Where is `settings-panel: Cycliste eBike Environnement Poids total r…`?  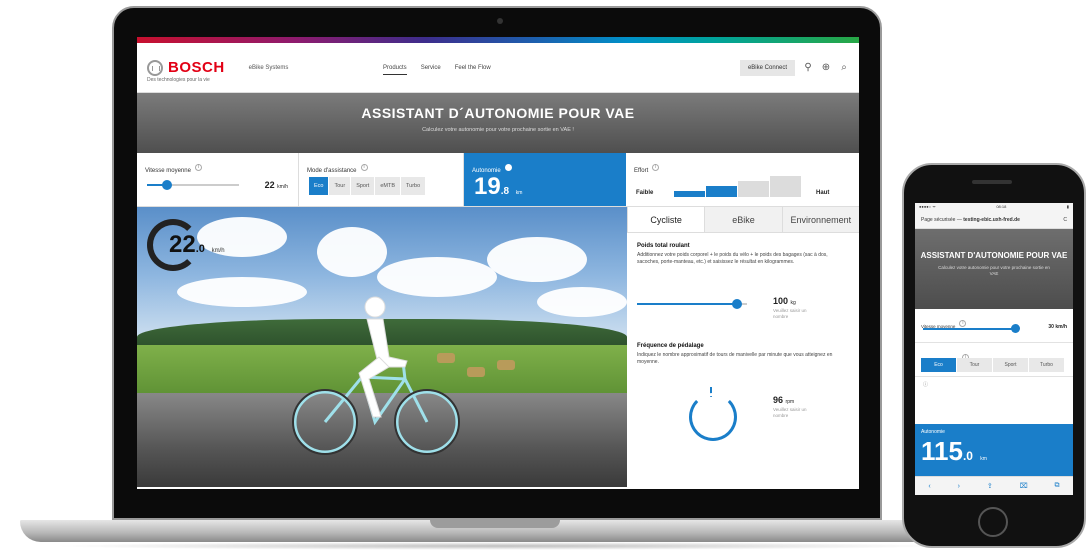 settings-panel: Cycliste eBike Environnement Poids total r… is located at coordinates (743, 347).